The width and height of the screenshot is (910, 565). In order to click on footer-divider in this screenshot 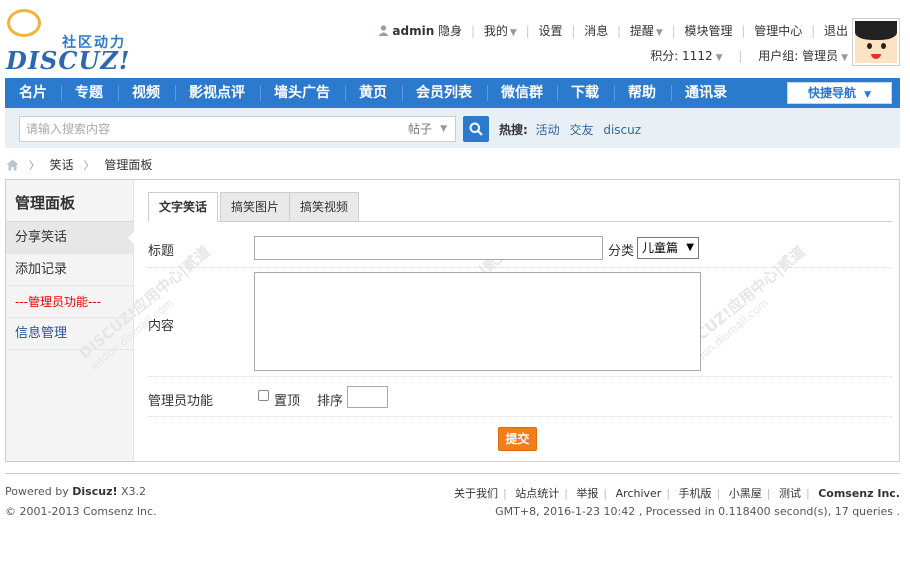, I will do `click(452, 473)`.